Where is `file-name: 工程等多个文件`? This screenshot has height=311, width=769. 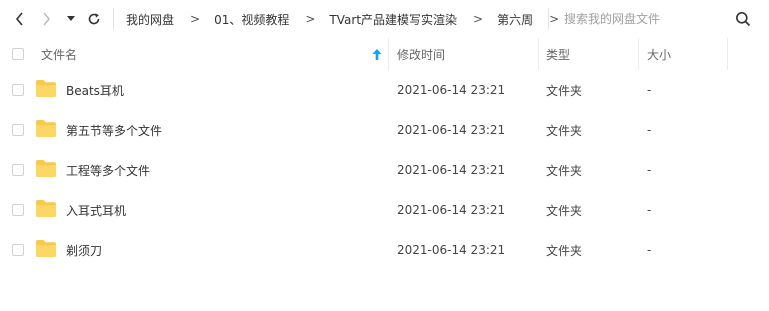 file-name: 工程等多个文件 is located at coordinates (108, 170).